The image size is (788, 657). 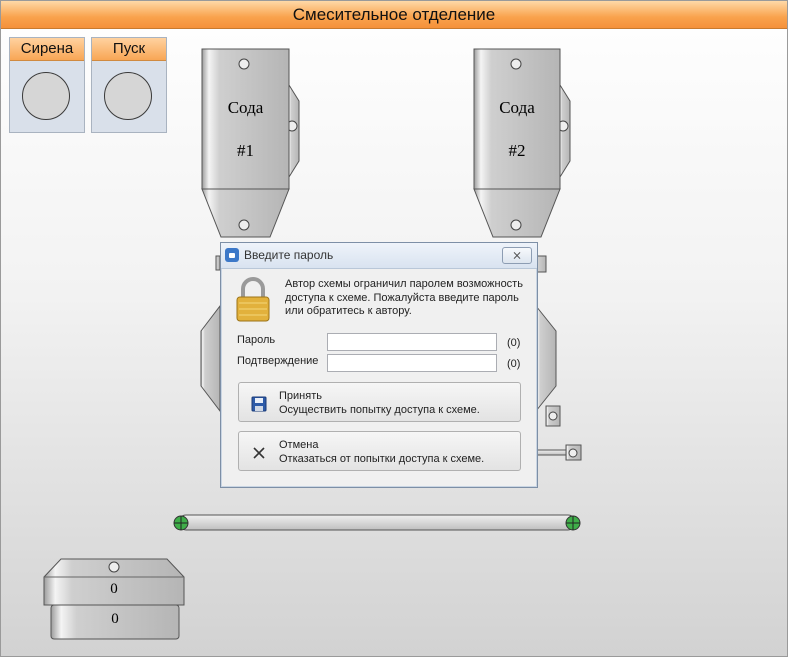 What do you see at coordinates (278, 361) in the screenshot?
I see `confirm-label: Подтверждение` at bounding box center [278, 361].